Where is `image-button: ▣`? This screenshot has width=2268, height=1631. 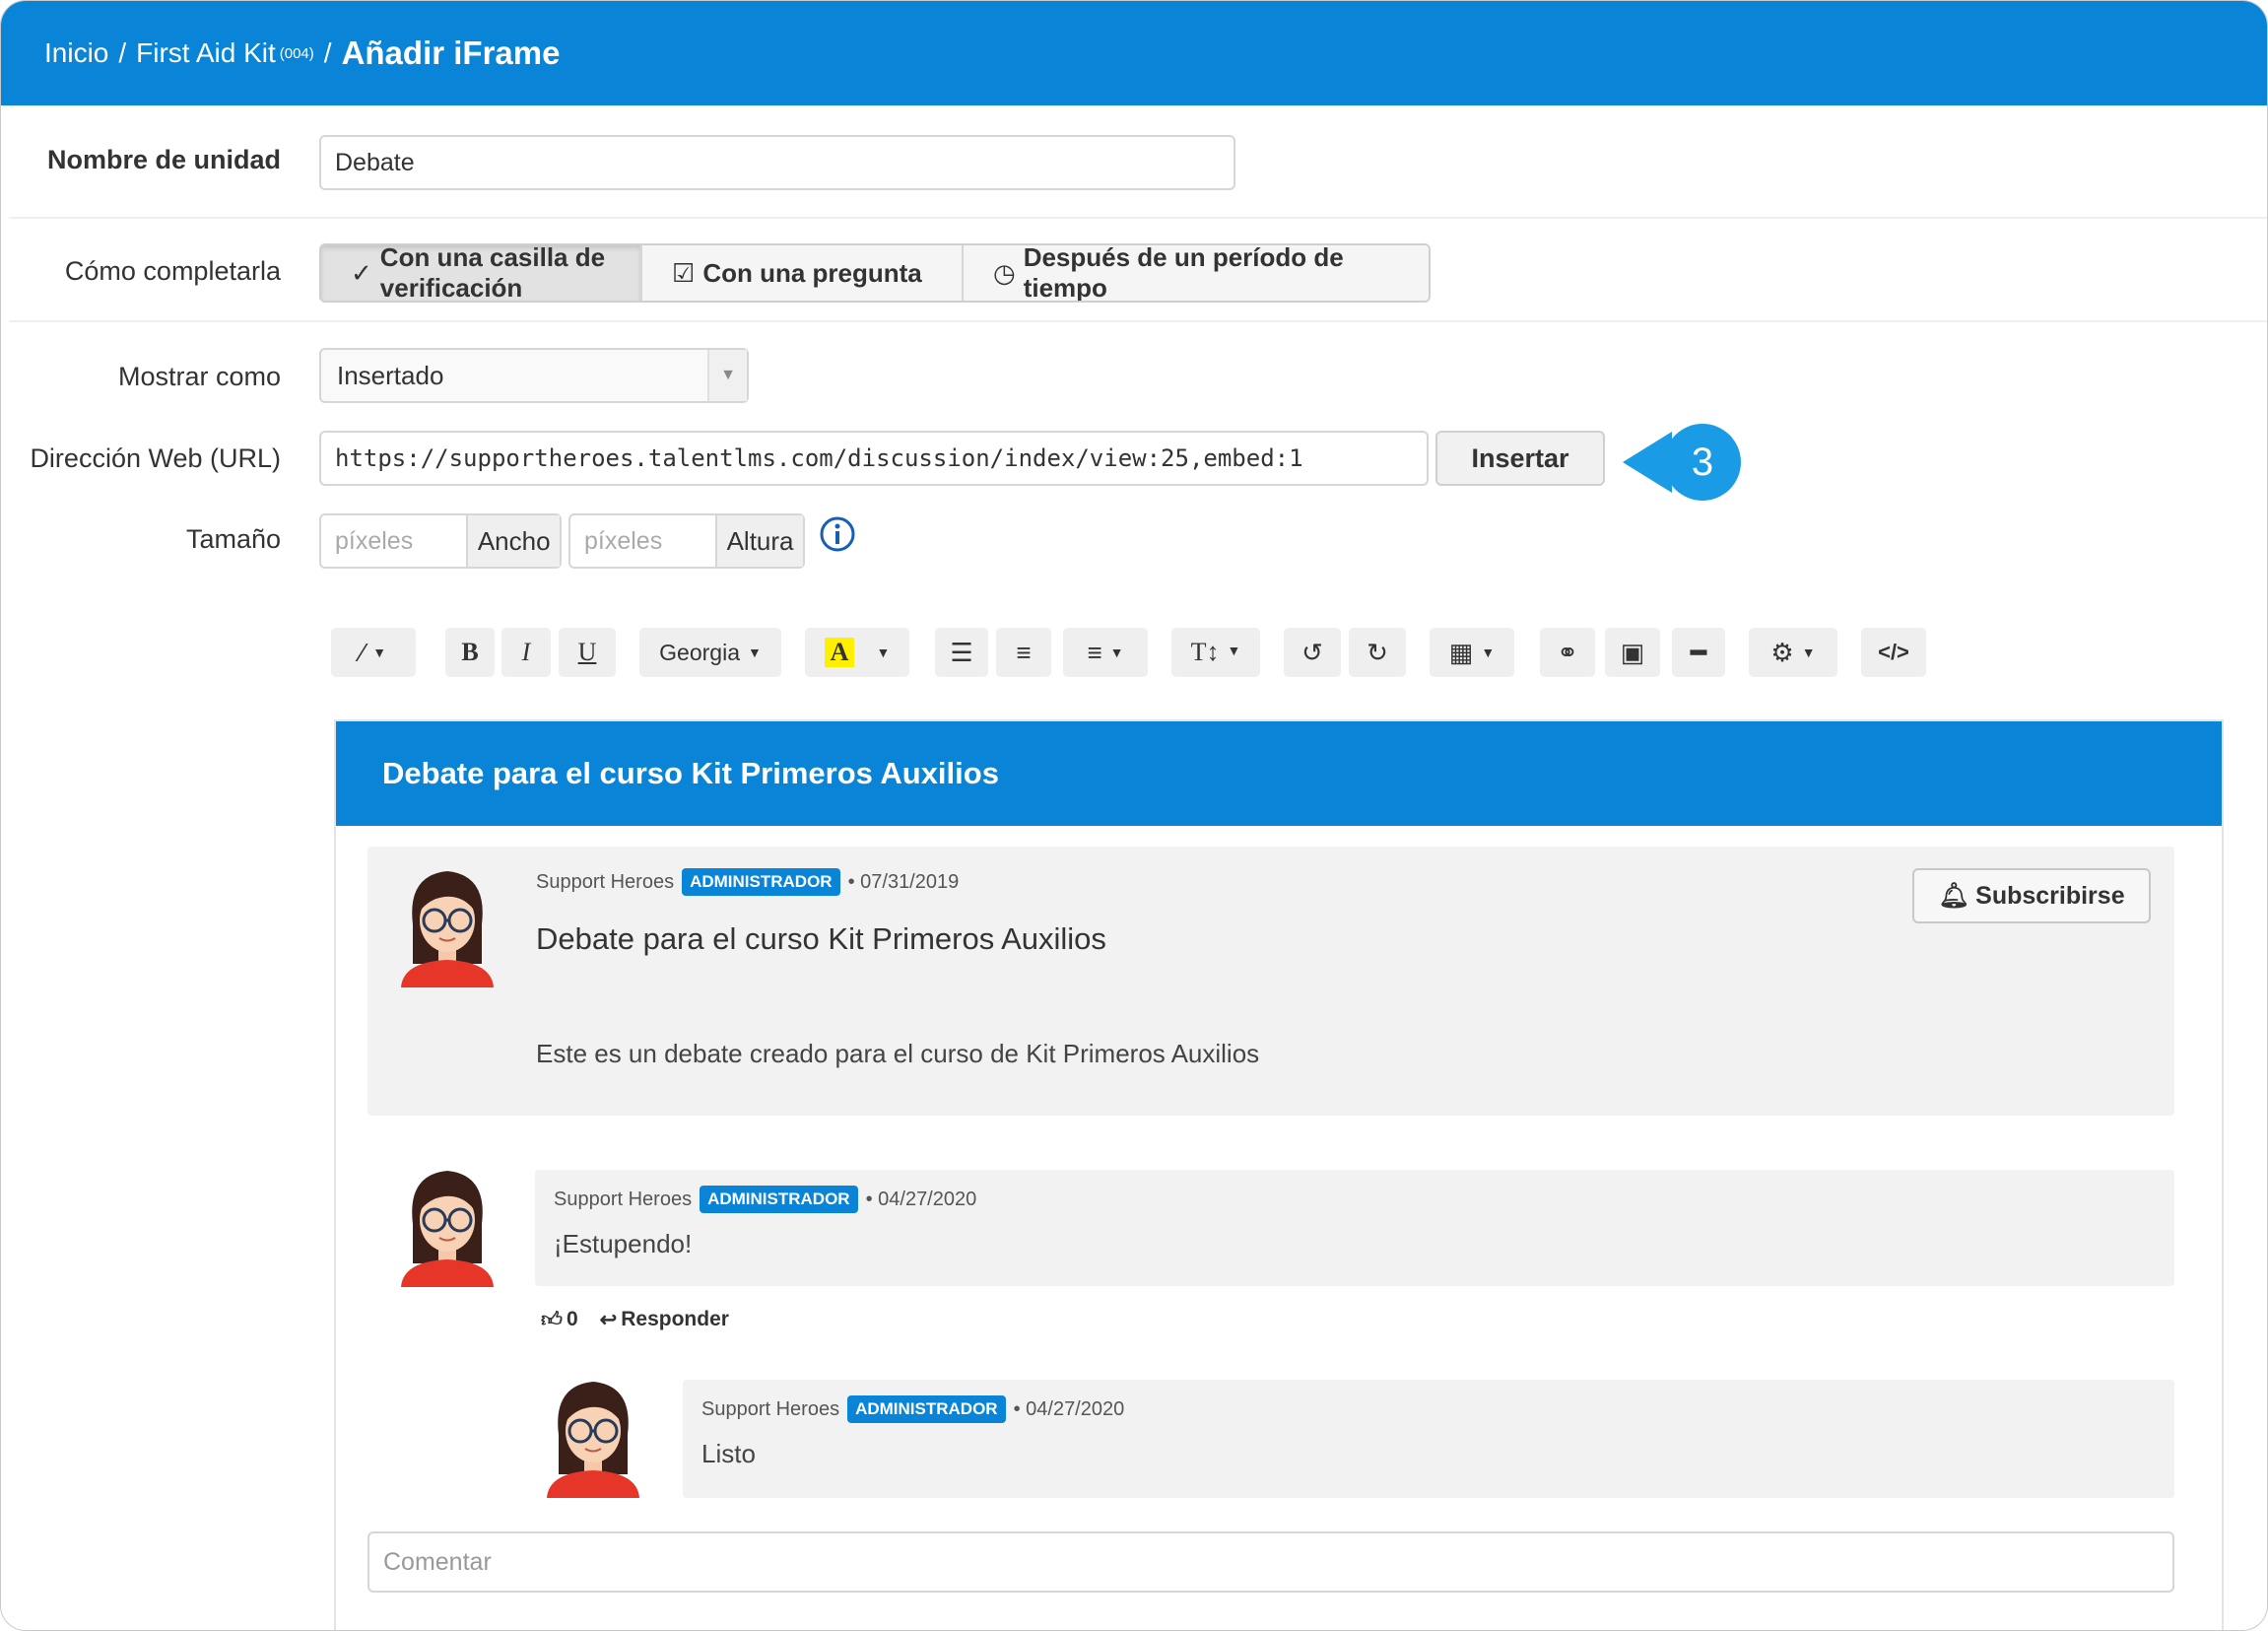
image-button: ▣ is located at coordinates (1632, 652).